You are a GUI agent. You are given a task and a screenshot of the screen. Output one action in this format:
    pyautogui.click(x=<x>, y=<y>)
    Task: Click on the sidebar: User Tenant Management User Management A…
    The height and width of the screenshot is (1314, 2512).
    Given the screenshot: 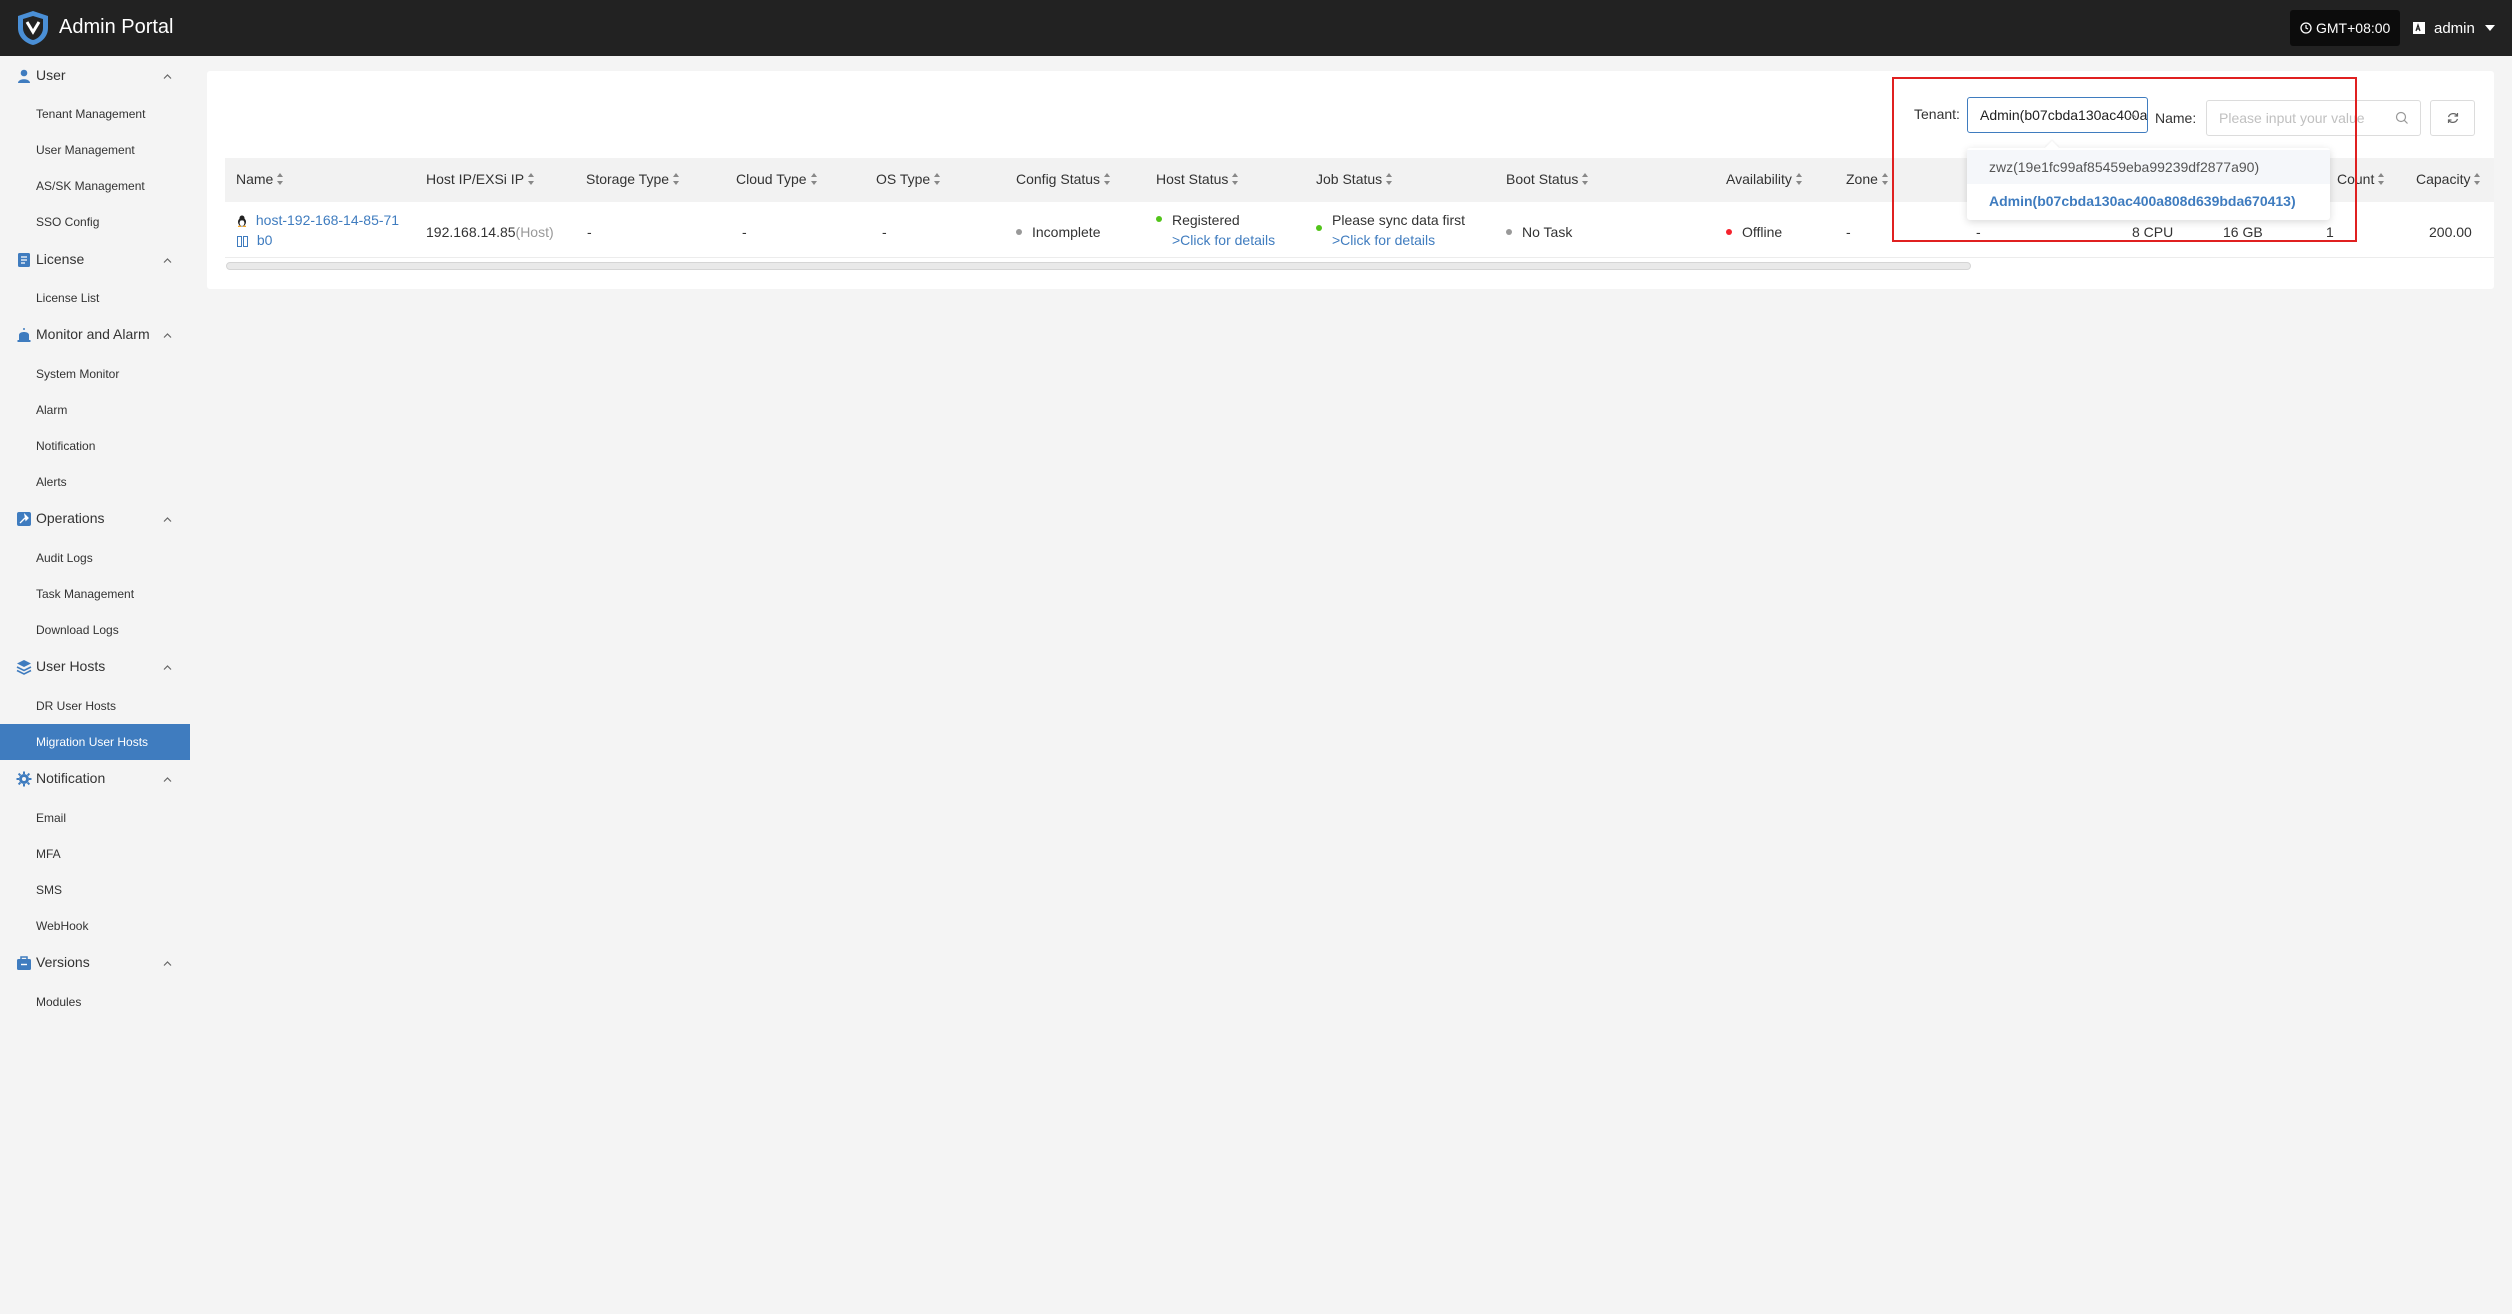 What is the action you would take?
    pyautogui.click(x=95, y=685)
    